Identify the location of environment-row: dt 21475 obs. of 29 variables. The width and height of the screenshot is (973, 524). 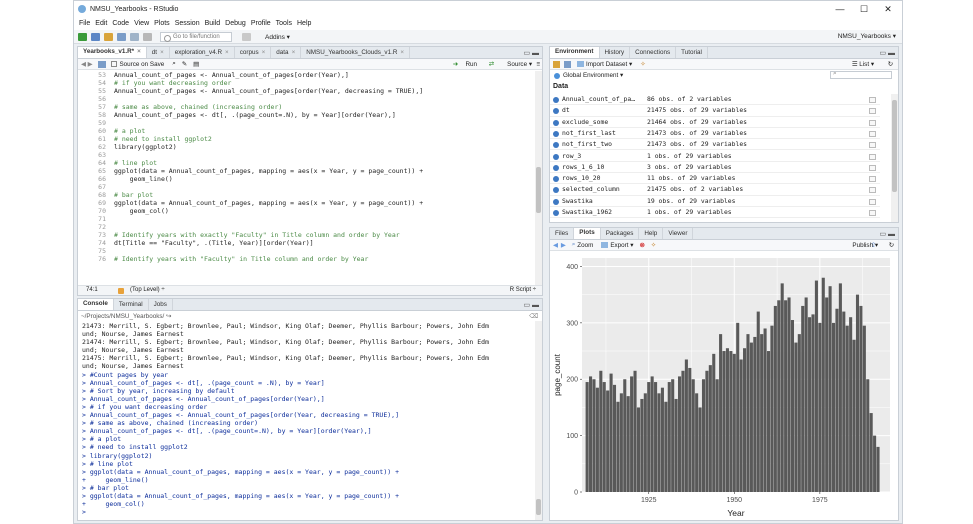
(715, 111).